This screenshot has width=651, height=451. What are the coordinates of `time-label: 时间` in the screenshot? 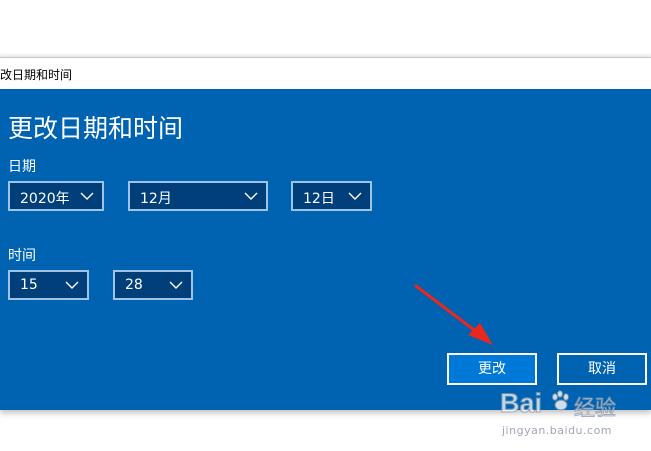 It's located at (22, 256).